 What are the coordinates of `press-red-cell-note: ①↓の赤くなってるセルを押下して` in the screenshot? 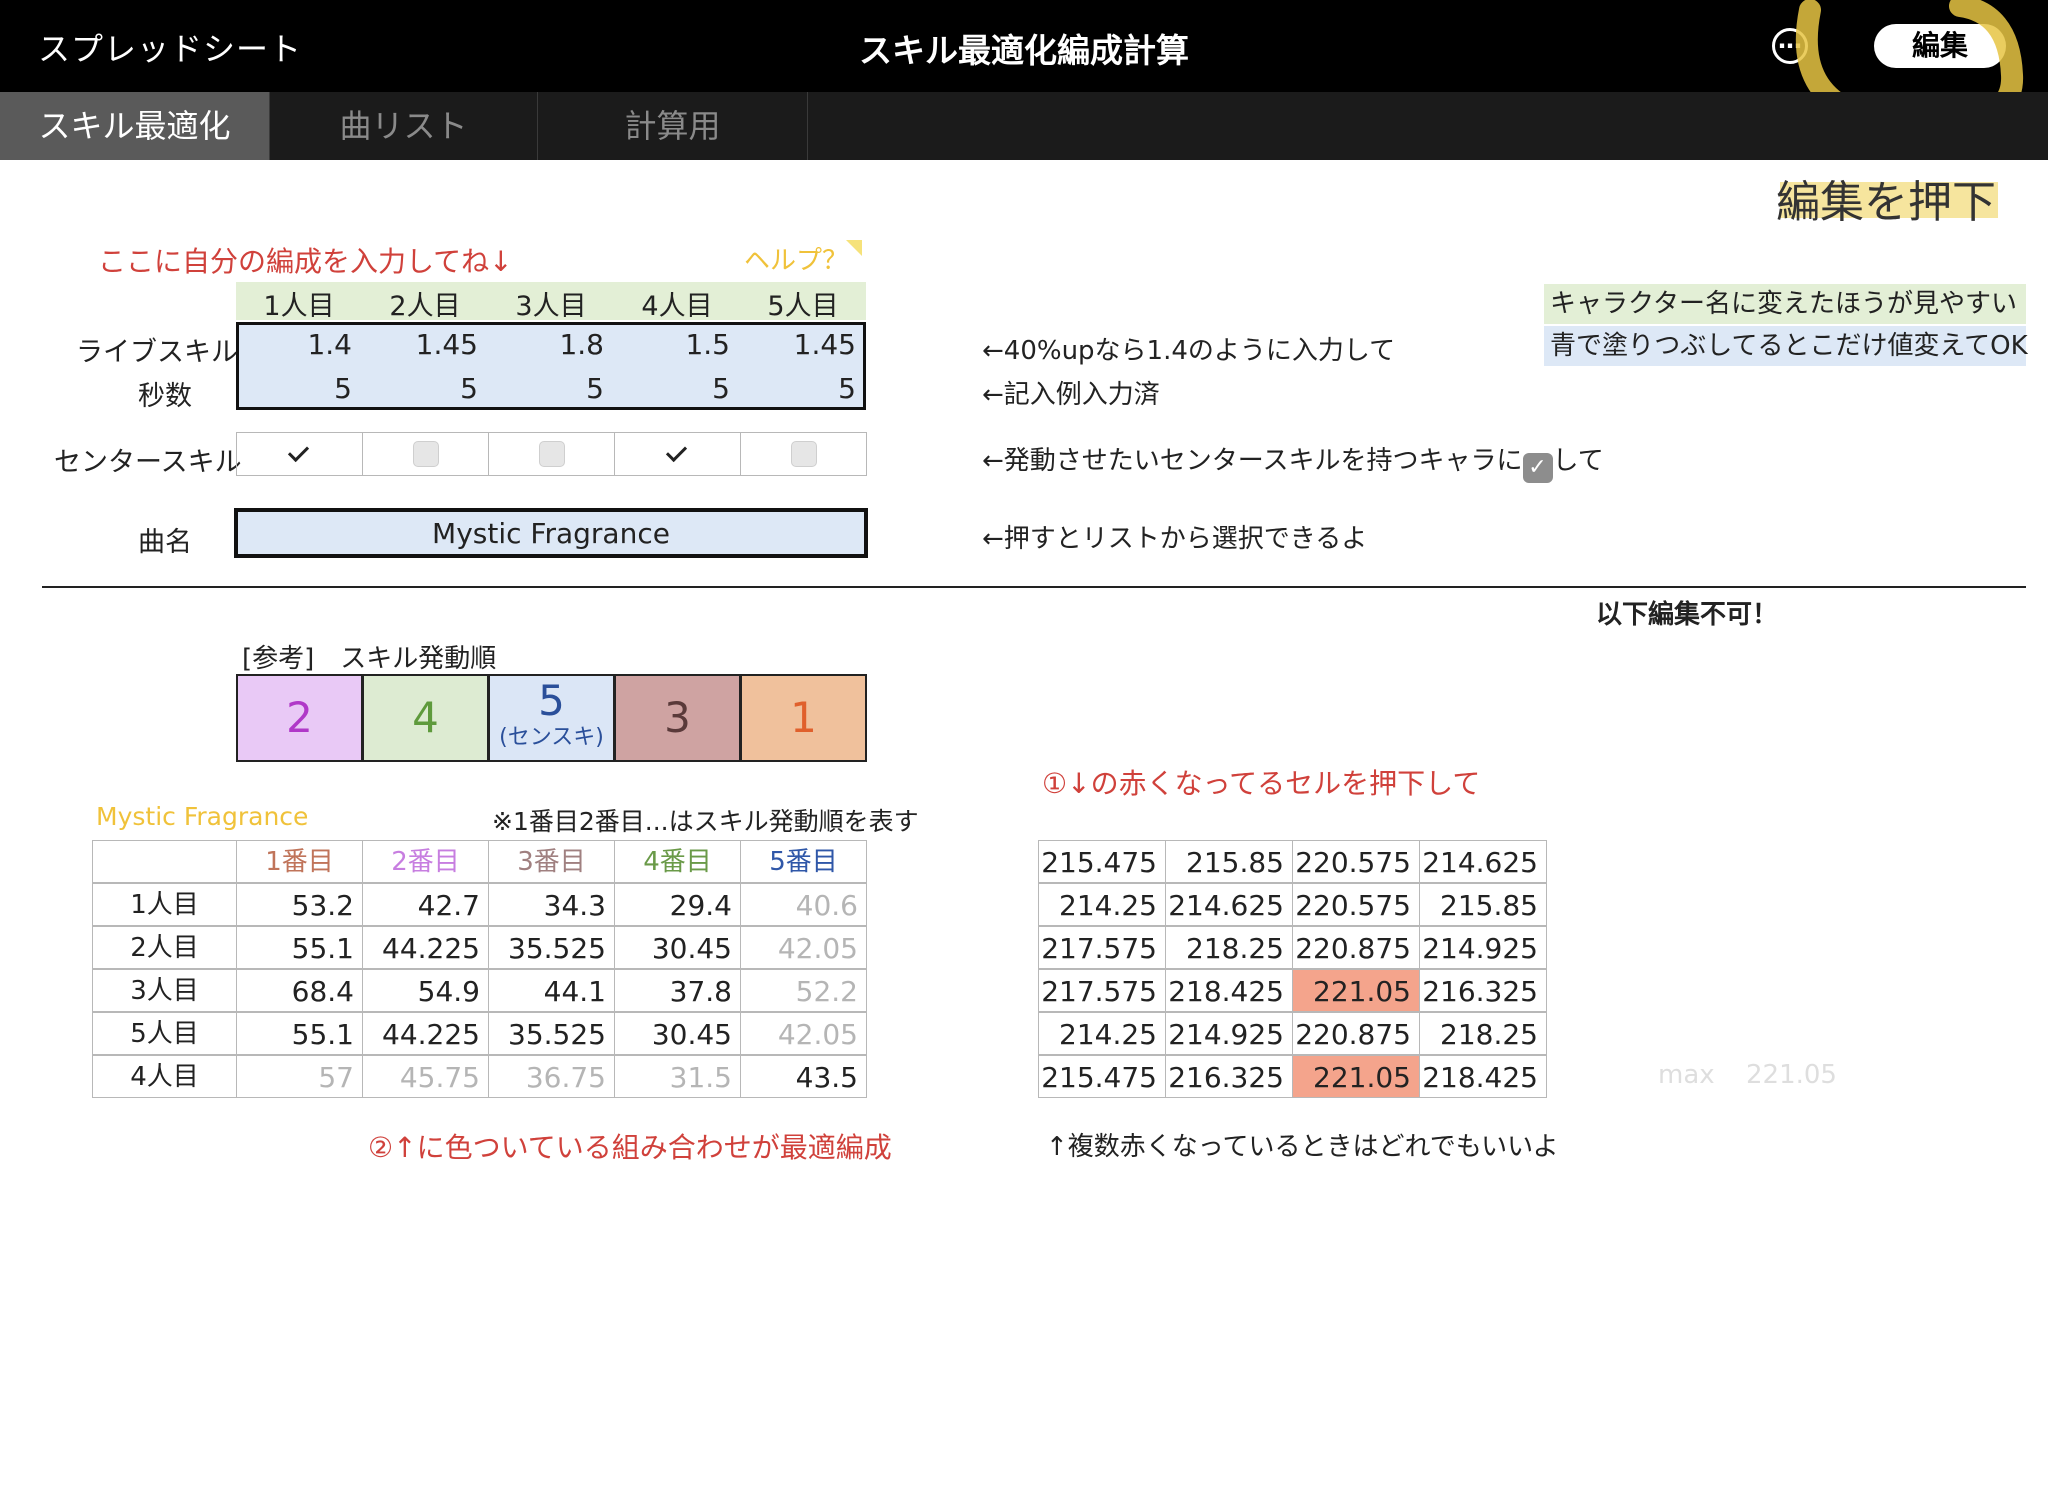 It's located at (1261, 783).